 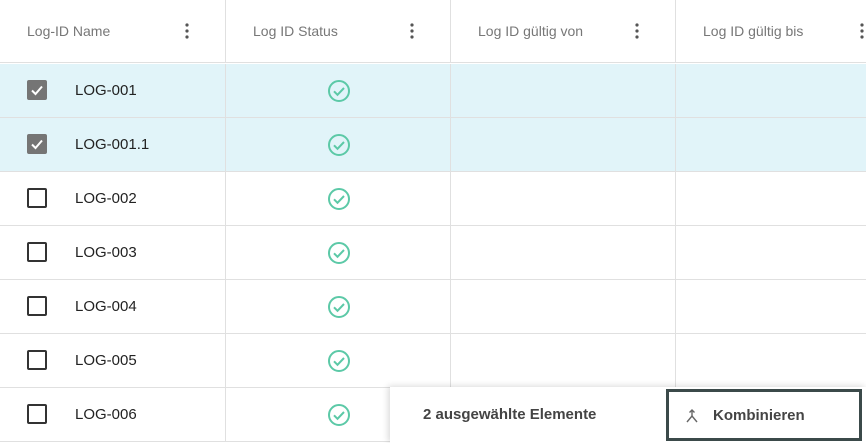 I want to click on column-header-label: Log ID gültig bis, so click(x=753, y=31).